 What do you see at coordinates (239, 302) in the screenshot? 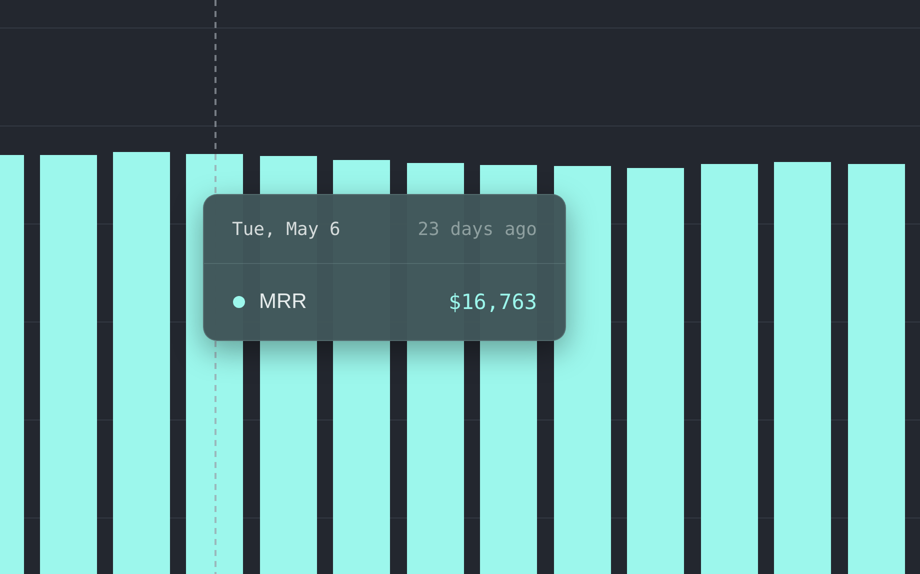
I see `series-dot-icon` at bounding box center [239, 302].